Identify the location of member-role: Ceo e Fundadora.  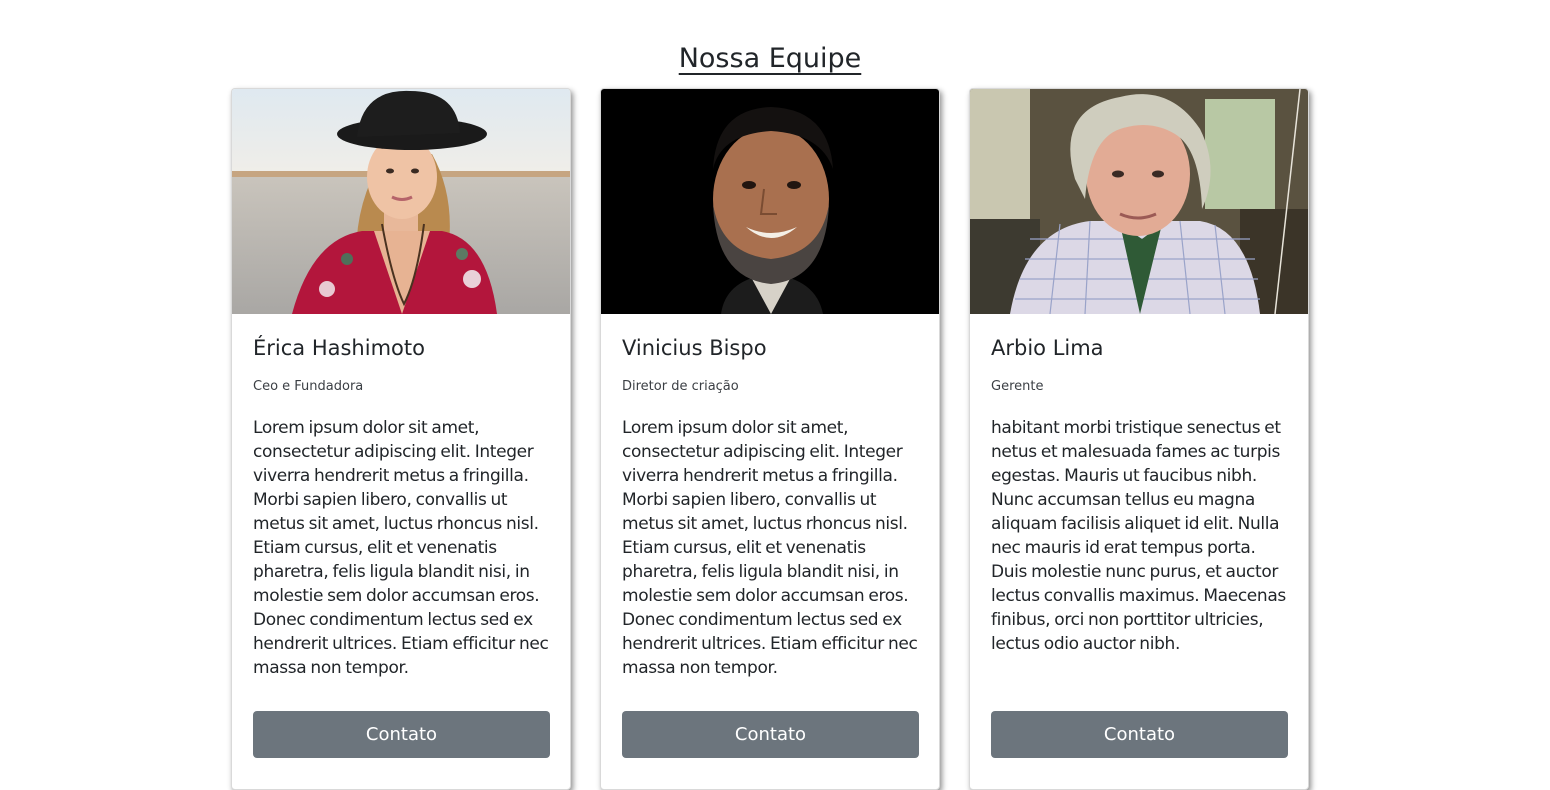
(308, 386).